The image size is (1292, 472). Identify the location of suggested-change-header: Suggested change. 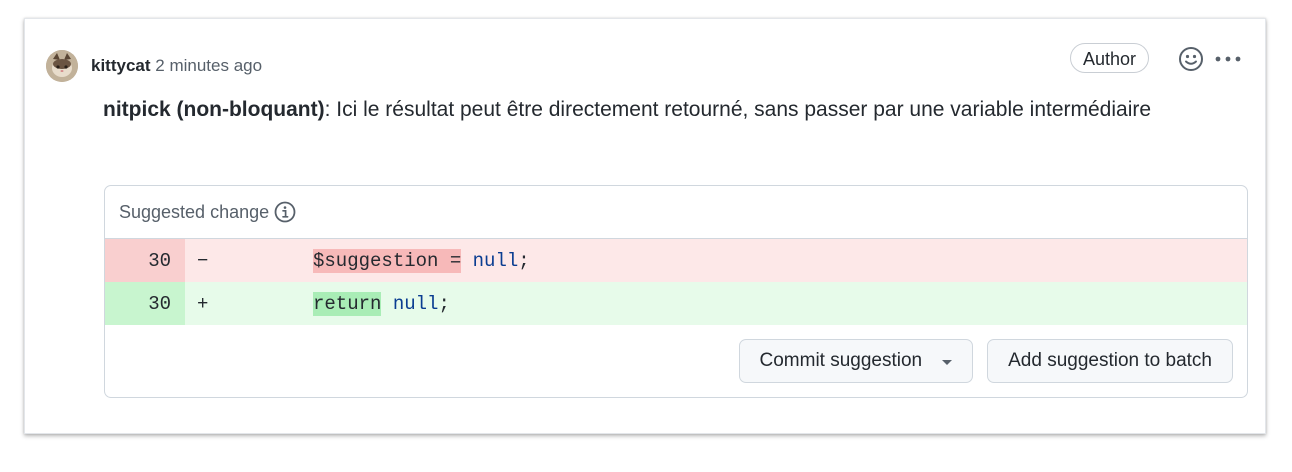
(676, 212).